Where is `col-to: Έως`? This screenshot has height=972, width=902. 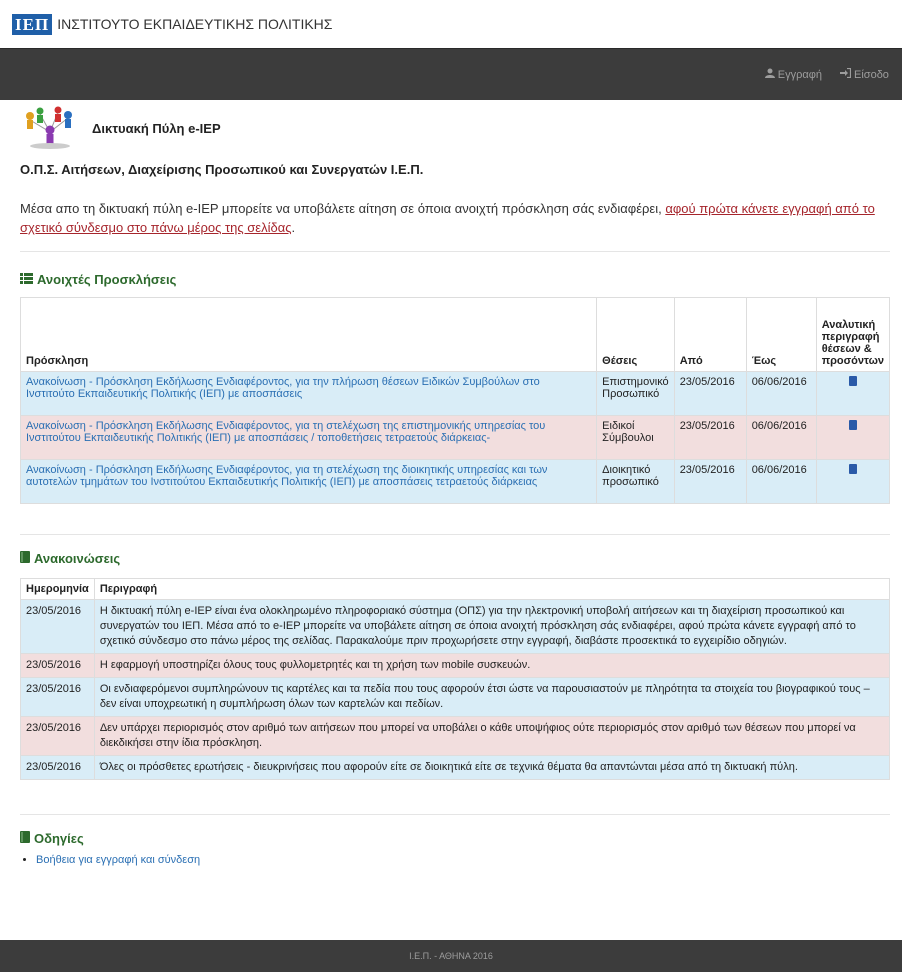
col-to: Έως is located at coordinates (781, 334).